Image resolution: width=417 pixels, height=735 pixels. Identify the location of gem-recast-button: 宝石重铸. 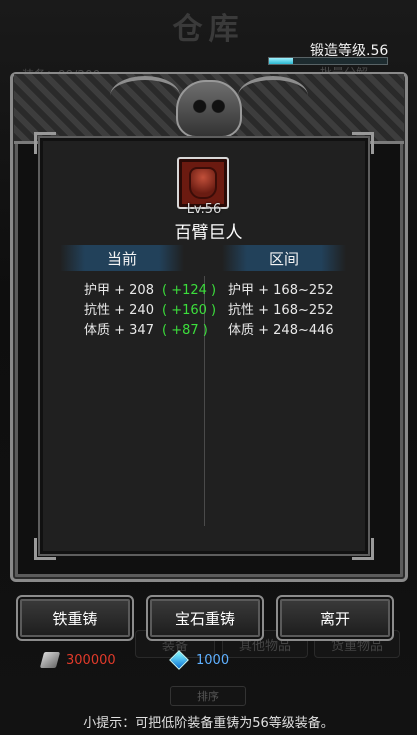
(205, 618).